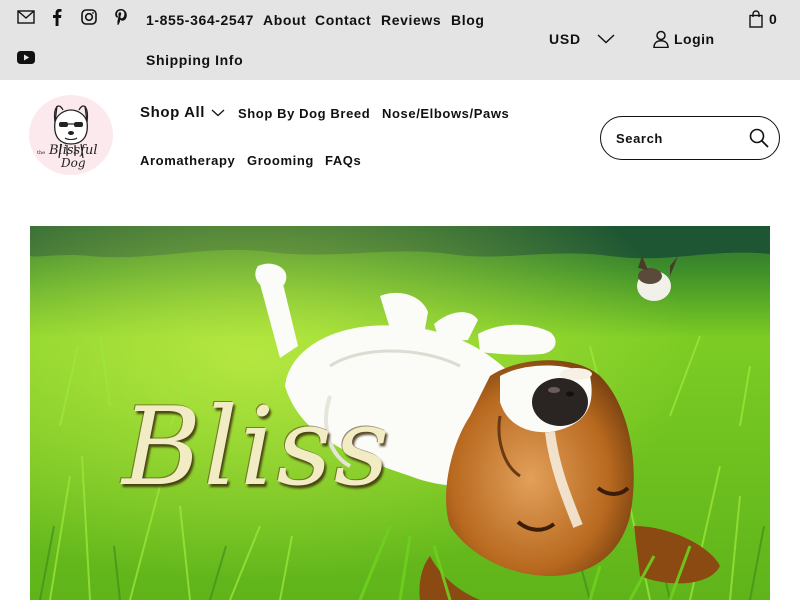 Image resolution: width=800 pixels, height=600 pixels. I want to click on login-label: Login, so click(694, 39).